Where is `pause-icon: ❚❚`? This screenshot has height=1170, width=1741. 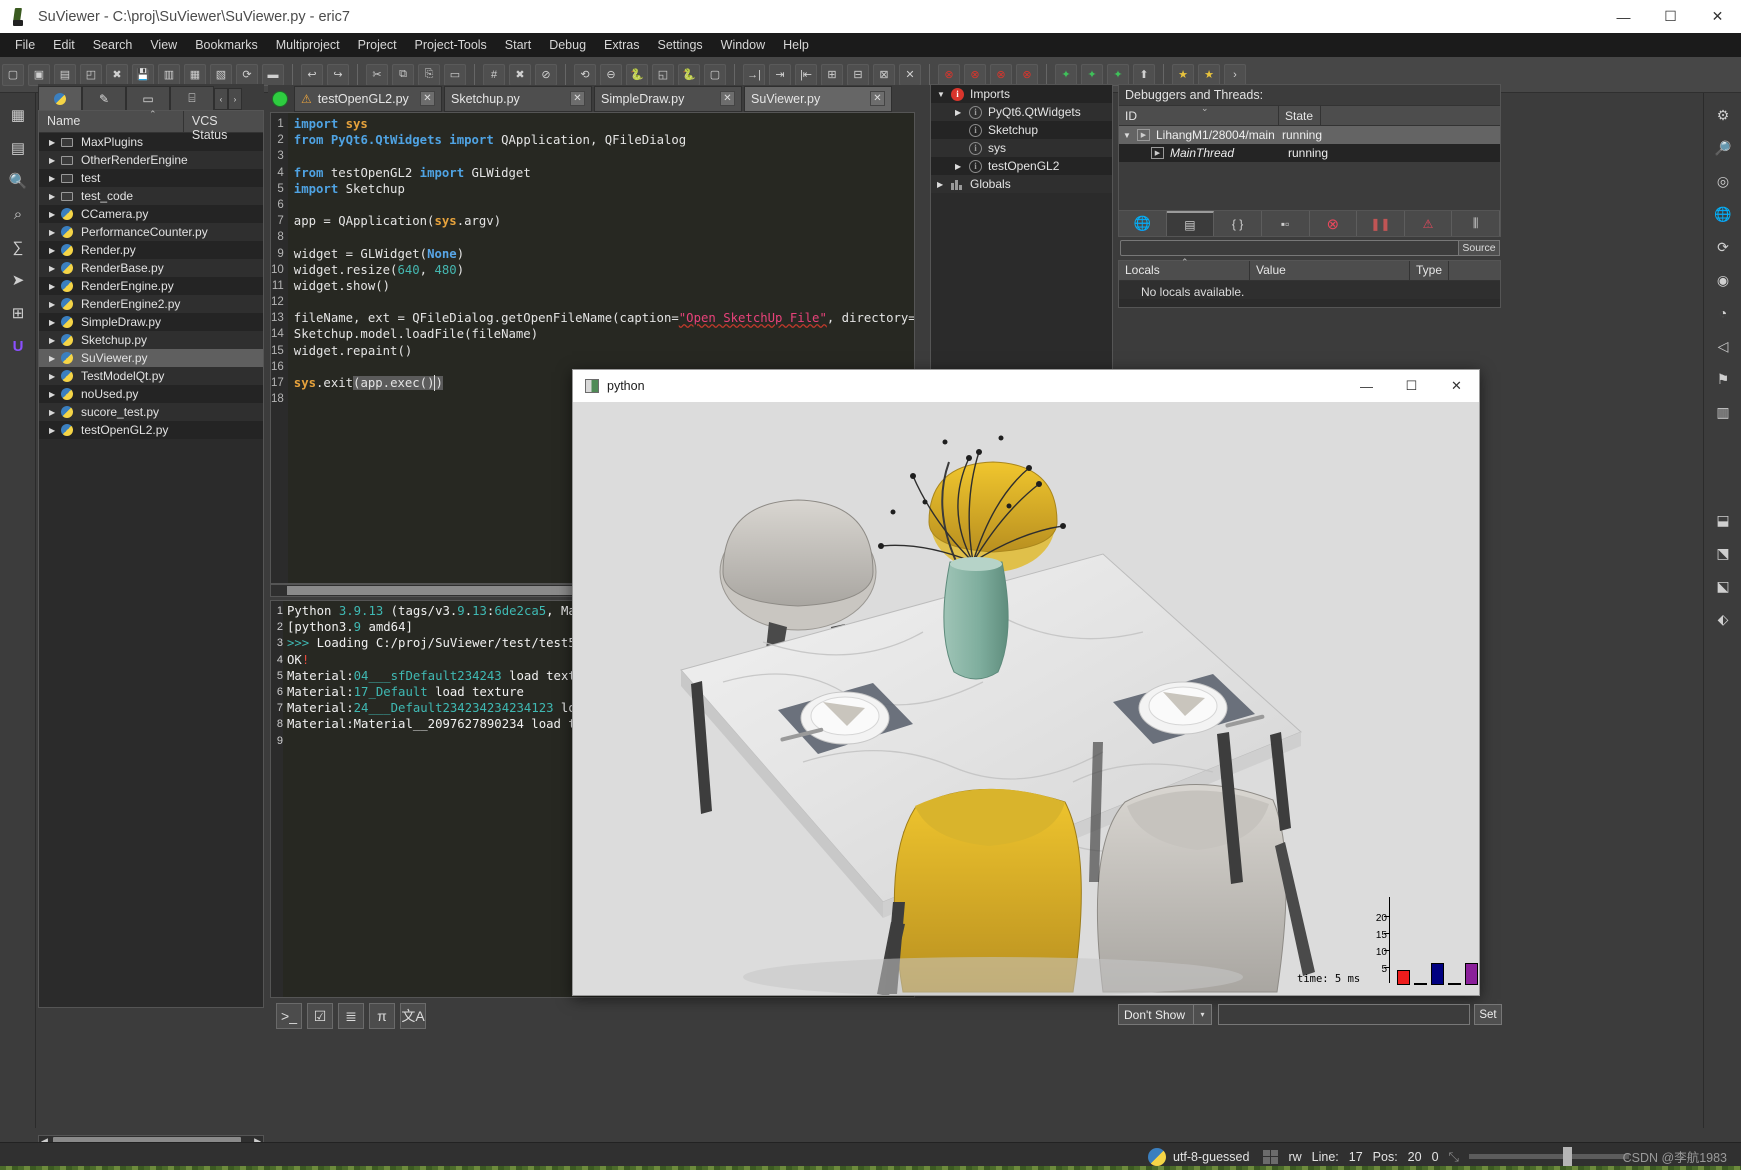 pause-icon: ❚❚ is located at coordinates (1381, 223).